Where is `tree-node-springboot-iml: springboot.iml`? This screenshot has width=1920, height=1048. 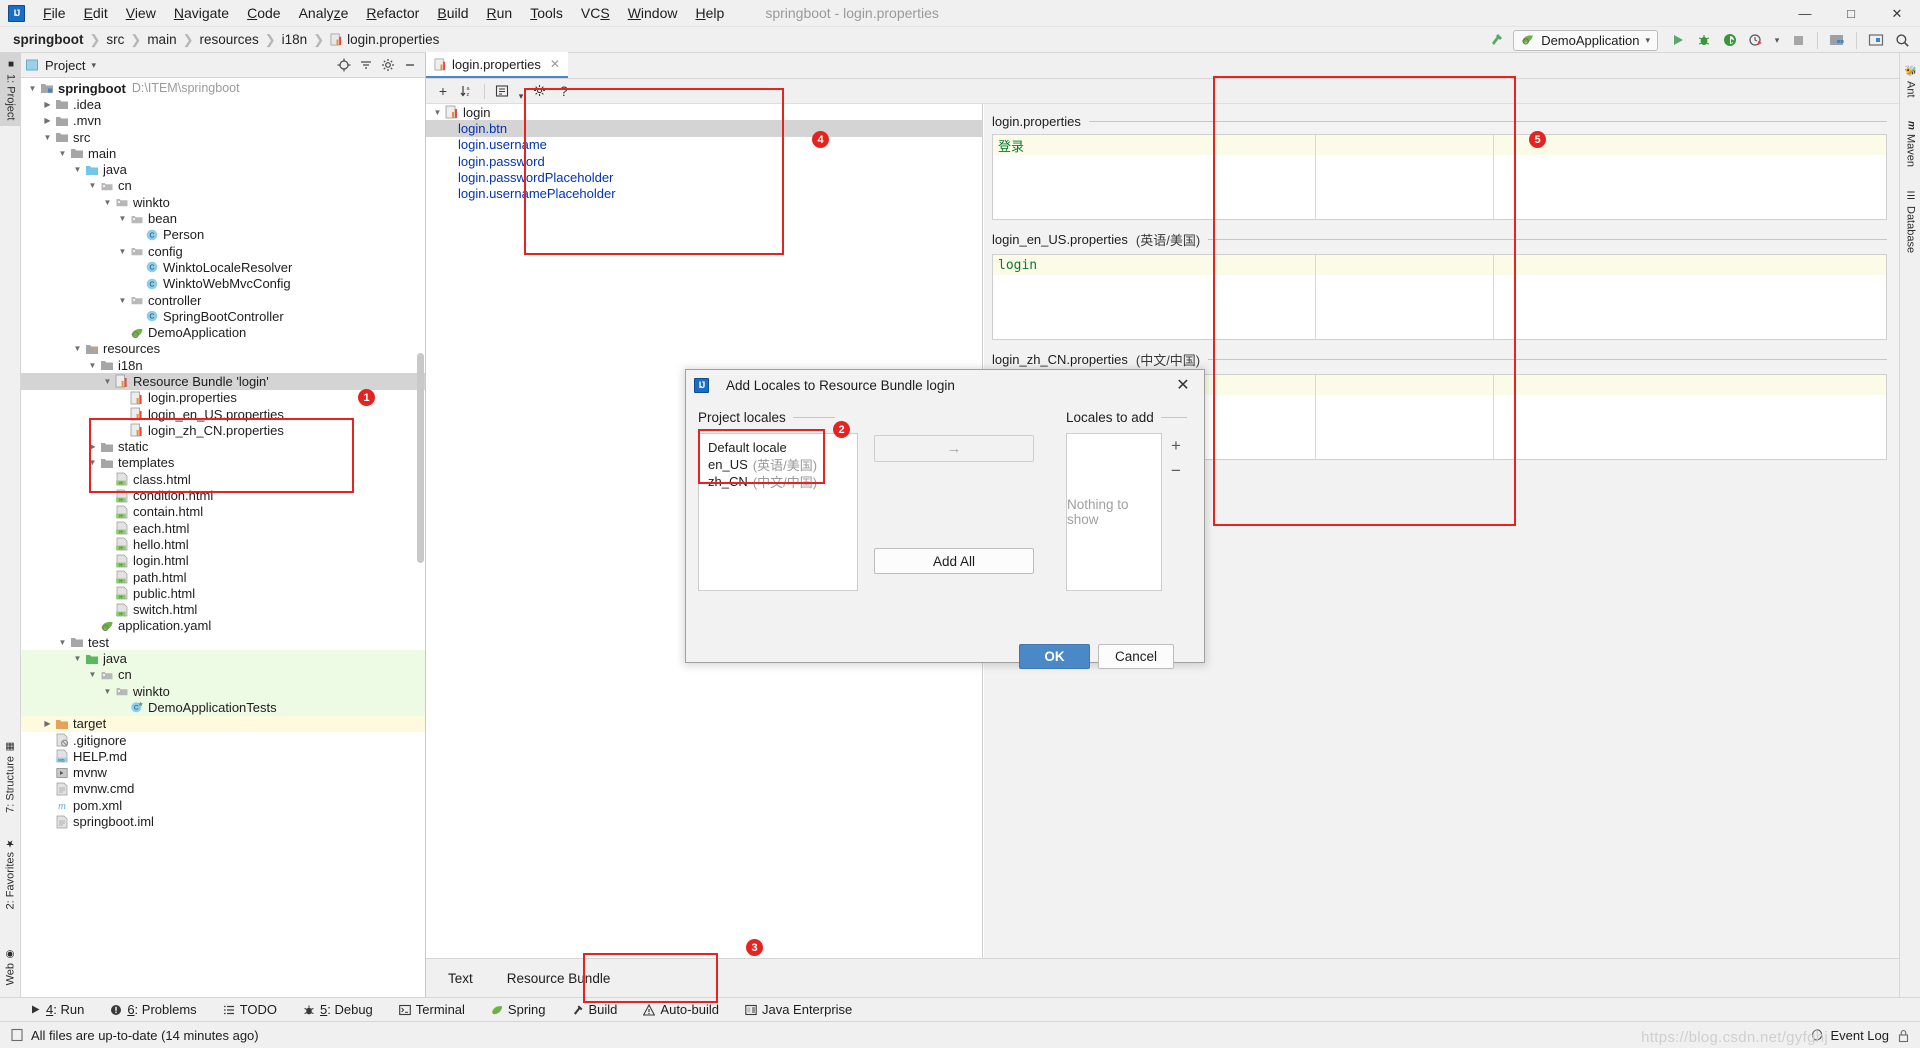 tree-node-springboot-iml: springboot.iml is located at coordinates (223, 821).